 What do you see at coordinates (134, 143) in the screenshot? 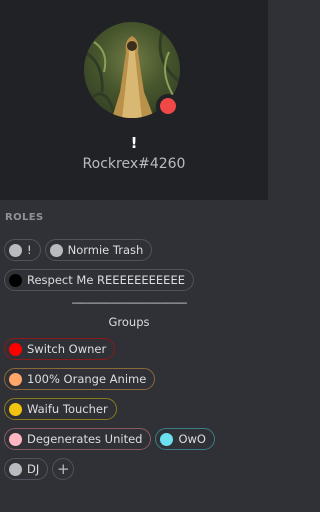
I see `username: !` at bounding box center [134, 143].